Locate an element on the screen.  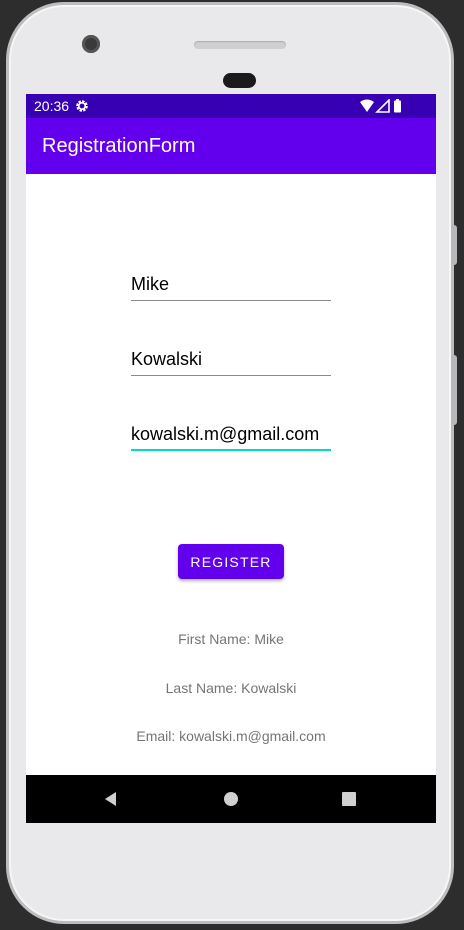
first-name-result: First Name: Mike is located at coordinates (231, 639).